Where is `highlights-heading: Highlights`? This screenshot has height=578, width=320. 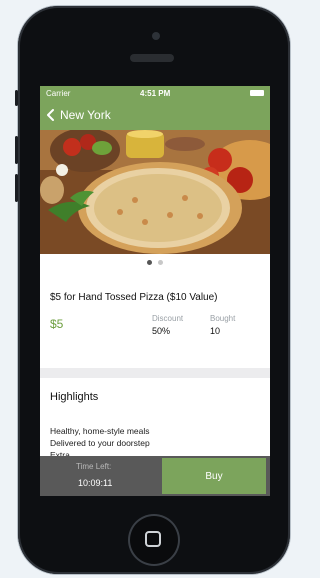 highlights-heading: Highlights is located at coordinates (74, 397).